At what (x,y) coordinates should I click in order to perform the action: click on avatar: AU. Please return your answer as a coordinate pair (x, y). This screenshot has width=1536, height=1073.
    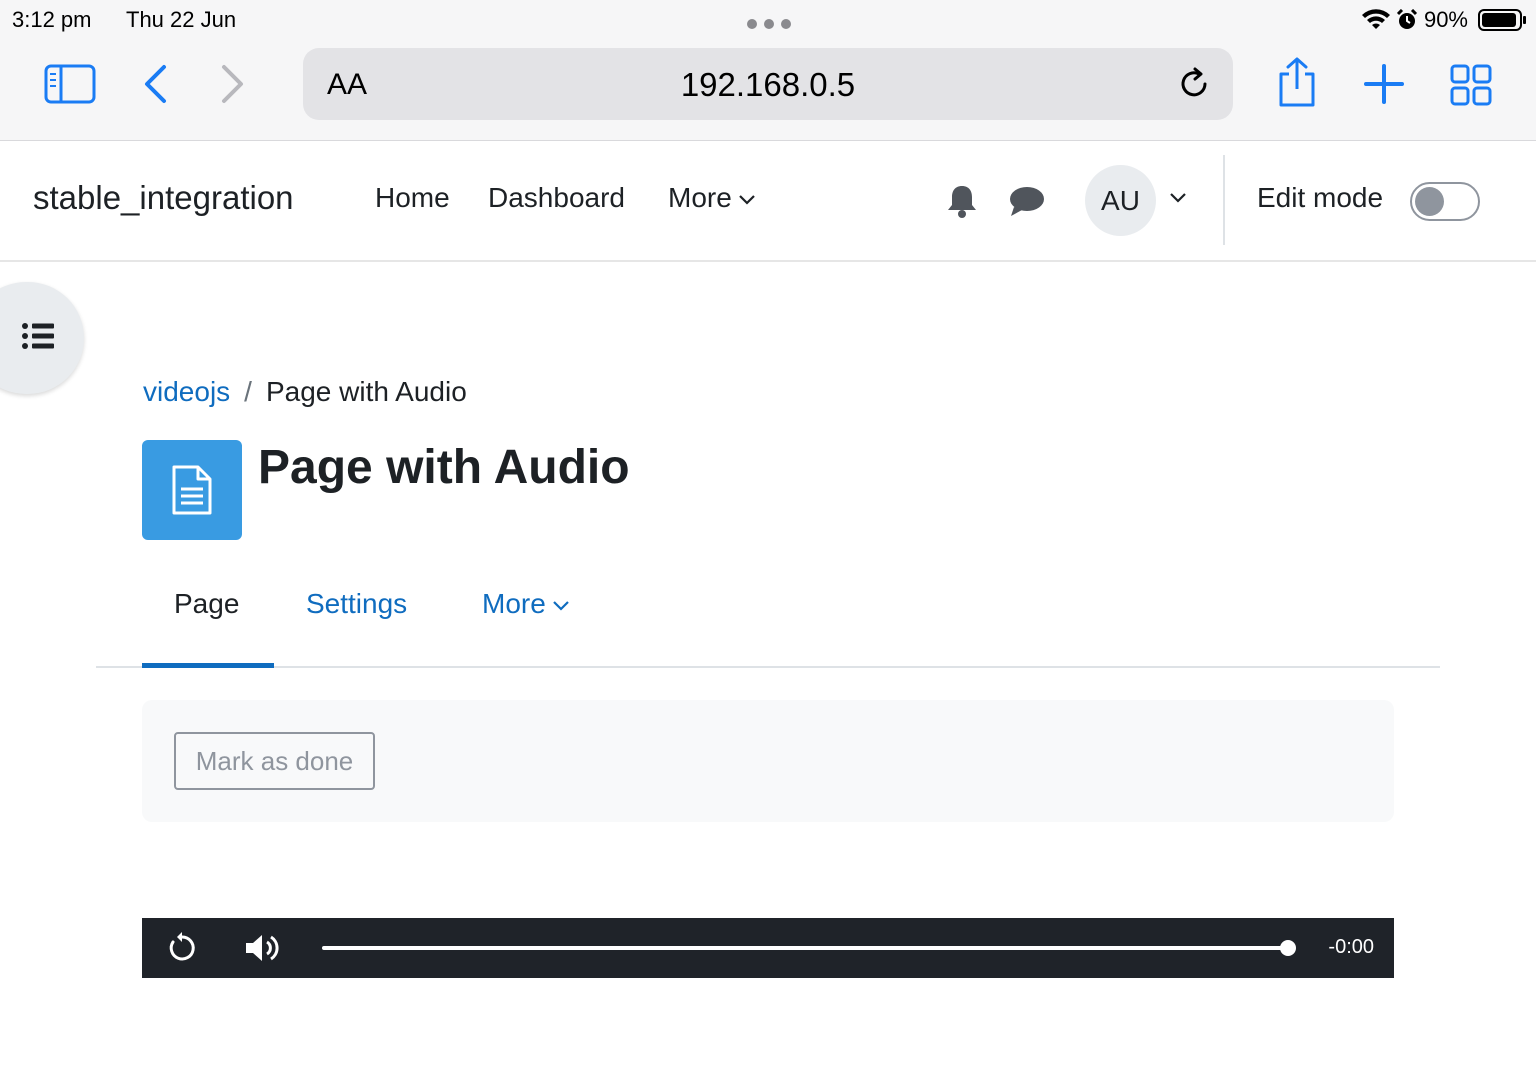
    Looking at the image, I should click on (1120, 200).